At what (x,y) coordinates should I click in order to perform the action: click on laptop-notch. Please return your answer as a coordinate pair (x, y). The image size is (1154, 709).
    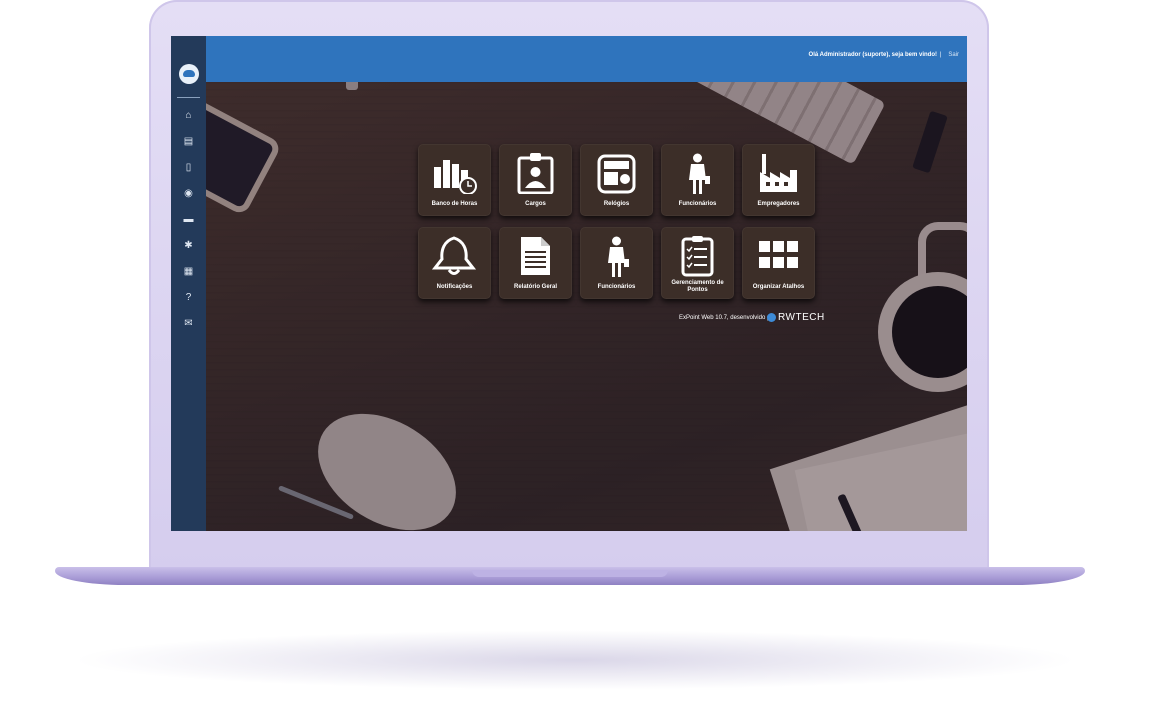
    Looking at the image, I should click on (570, 573).